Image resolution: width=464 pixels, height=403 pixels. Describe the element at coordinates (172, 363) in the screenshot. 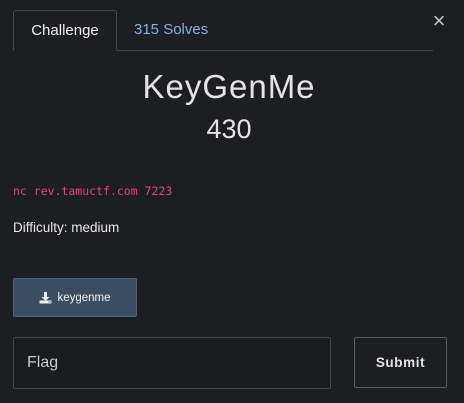

I see `flag-input` at that location.